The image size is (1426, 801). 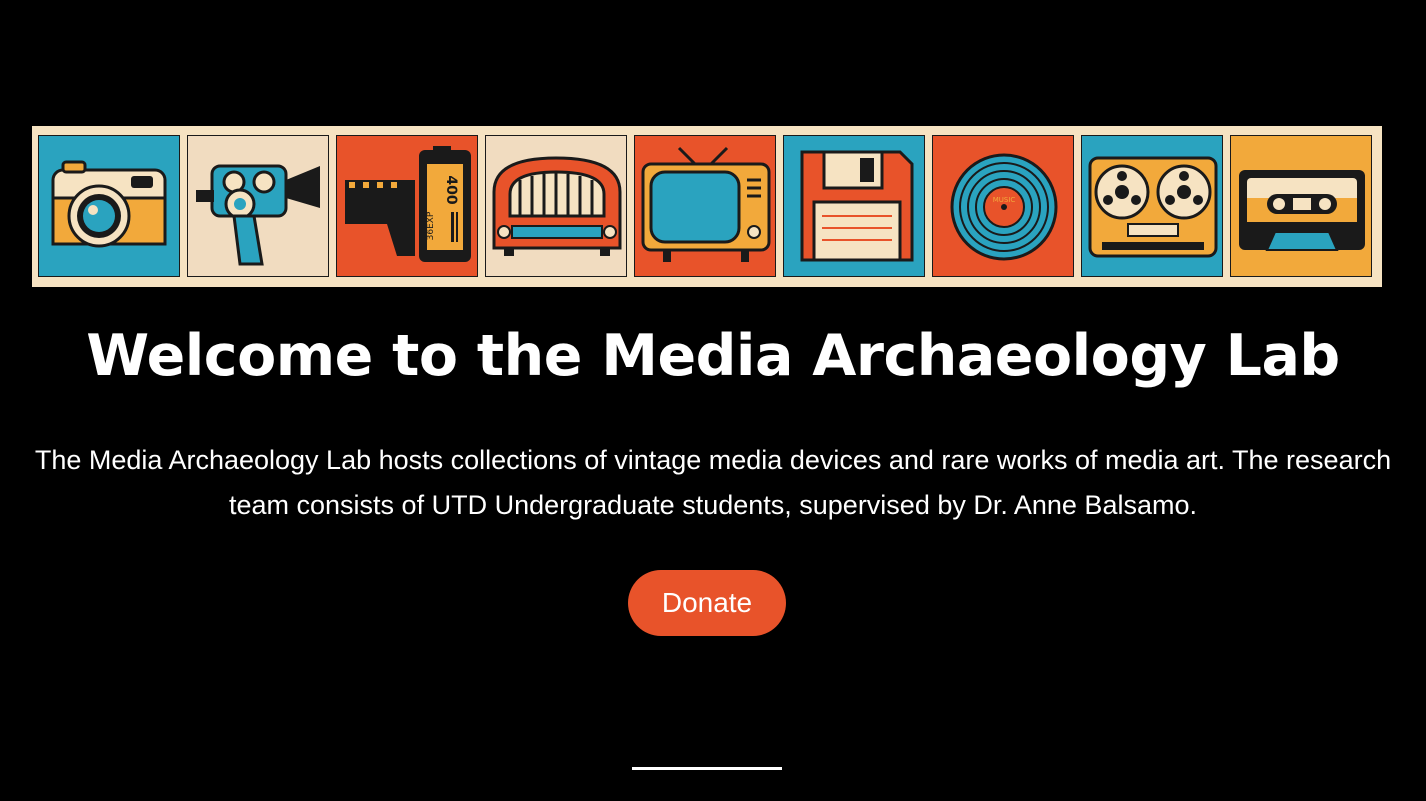 I want to click on reel-to-reel-icon, so click(x=1153, y=207).